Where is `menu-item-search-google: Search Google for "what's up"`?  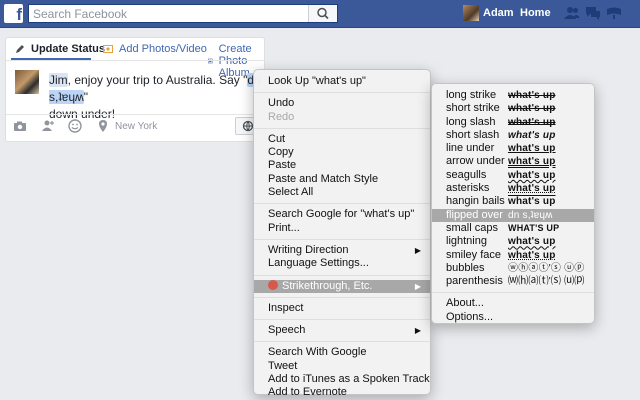
menu-item-search-google: Search Google for "what's up" is located at coordinates (342, 214).